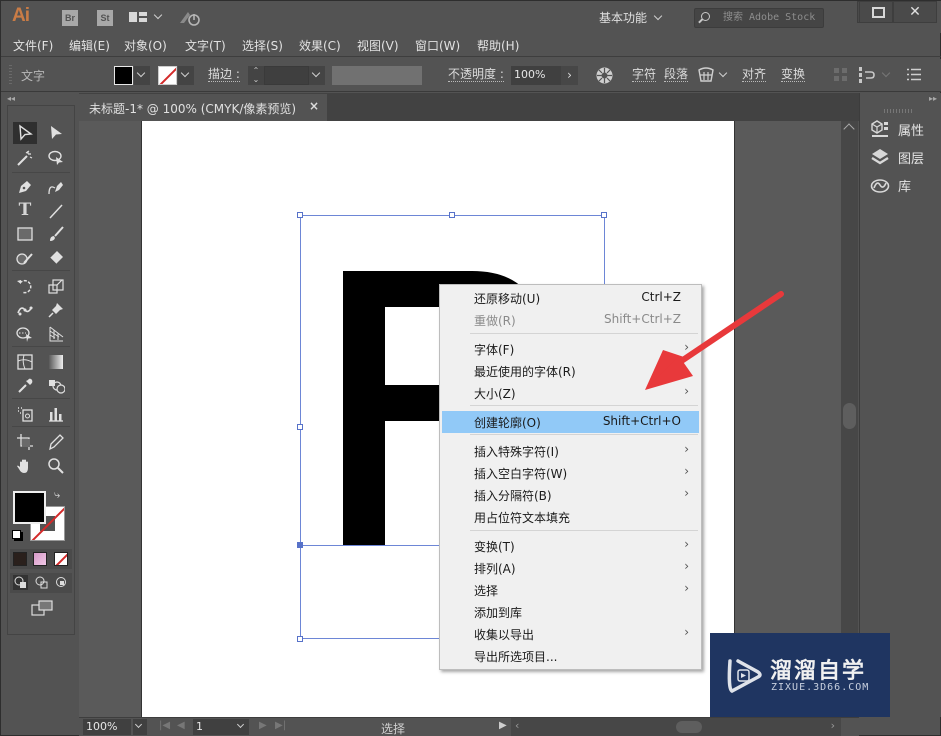  What do you see at coordinates (25, 414) in the screenshot?
I see `symbol-sprayer-tool` at bounding box center [25, 414].